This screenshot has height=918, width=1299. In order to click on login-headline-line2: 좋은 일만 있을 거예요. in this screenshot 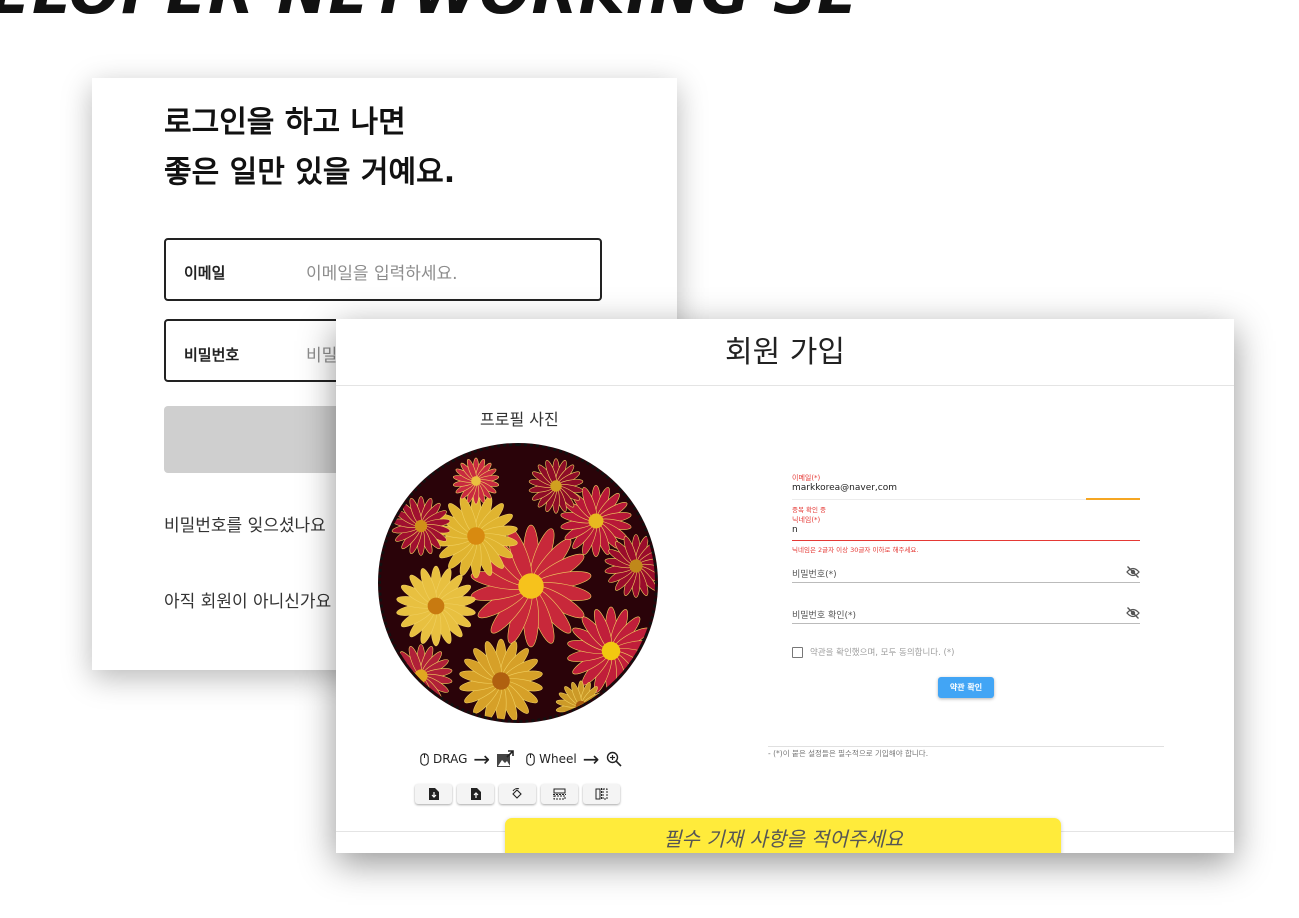, I will do `click(310, 172)`.